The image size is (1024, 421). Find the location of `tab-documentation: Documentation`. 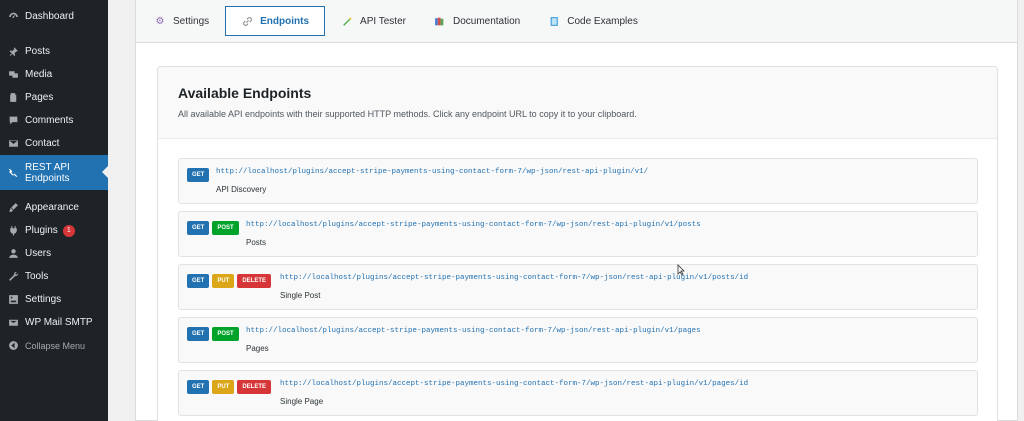

tab-documentation: Documentation is located at coordinates (477, 21).